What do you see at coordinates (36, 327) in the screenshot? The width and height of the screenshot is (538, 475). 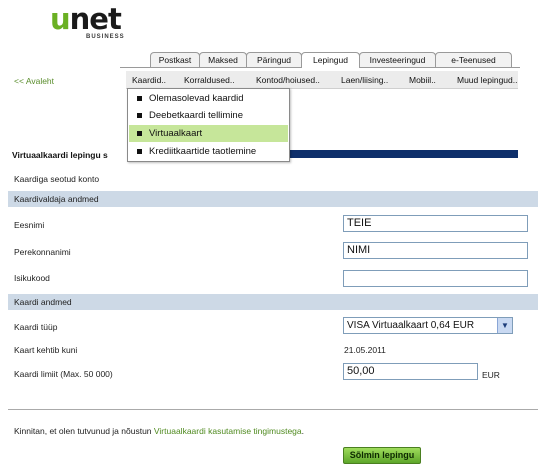 I see `card-type-label: Kaardi tüüp` at bounding box center [36, 327].